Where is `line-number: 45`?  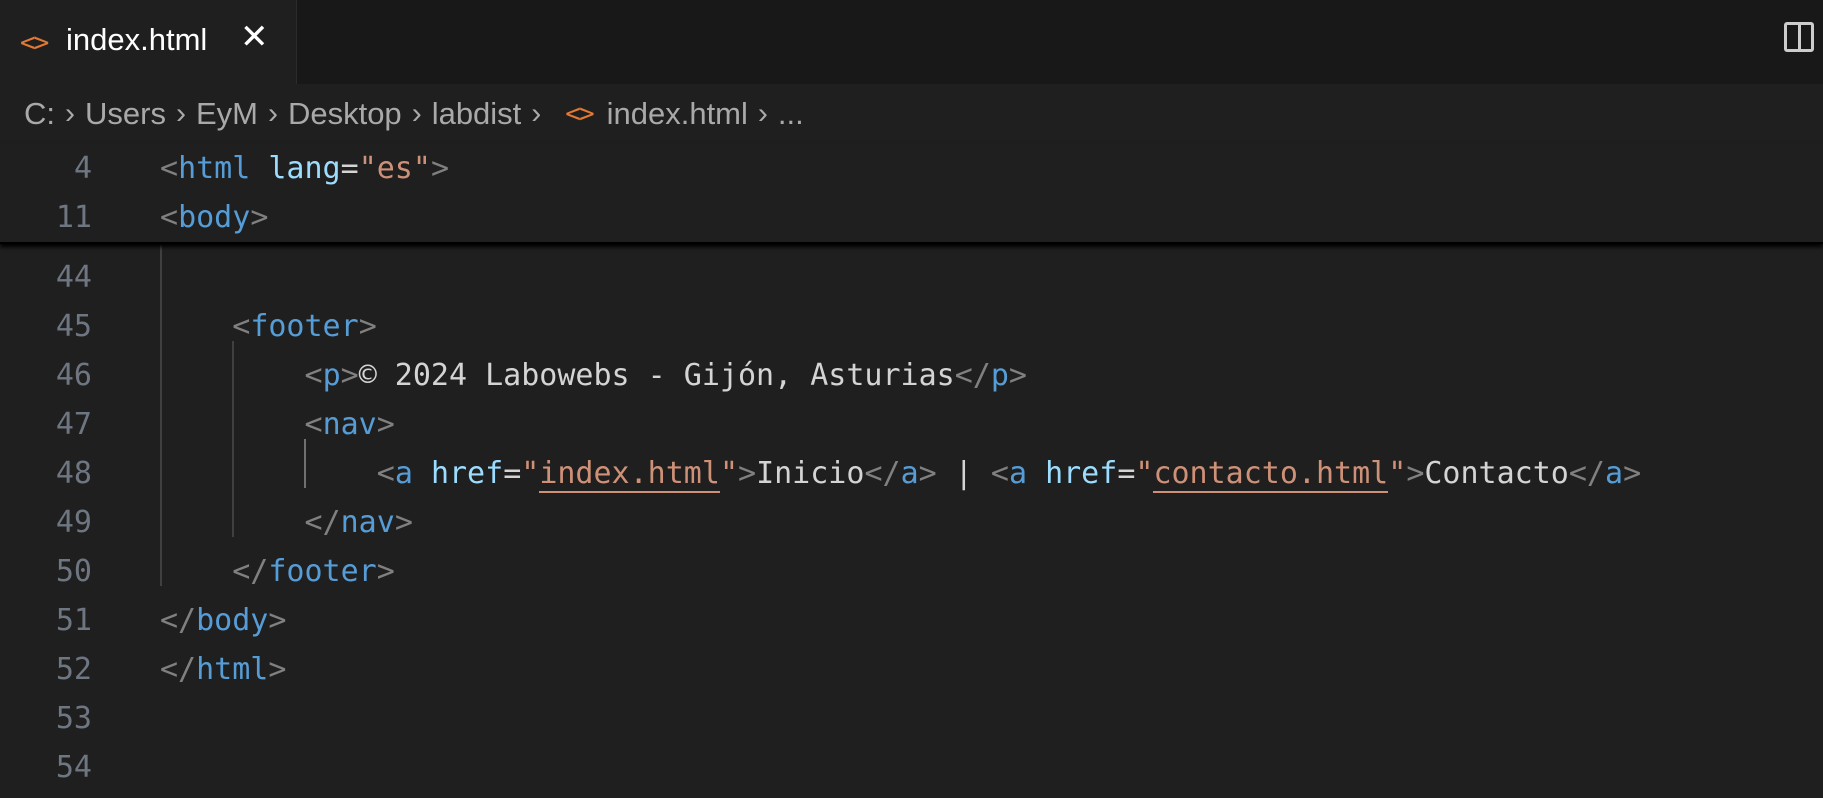 line-number: 45 is located at coordinates (73, 326).